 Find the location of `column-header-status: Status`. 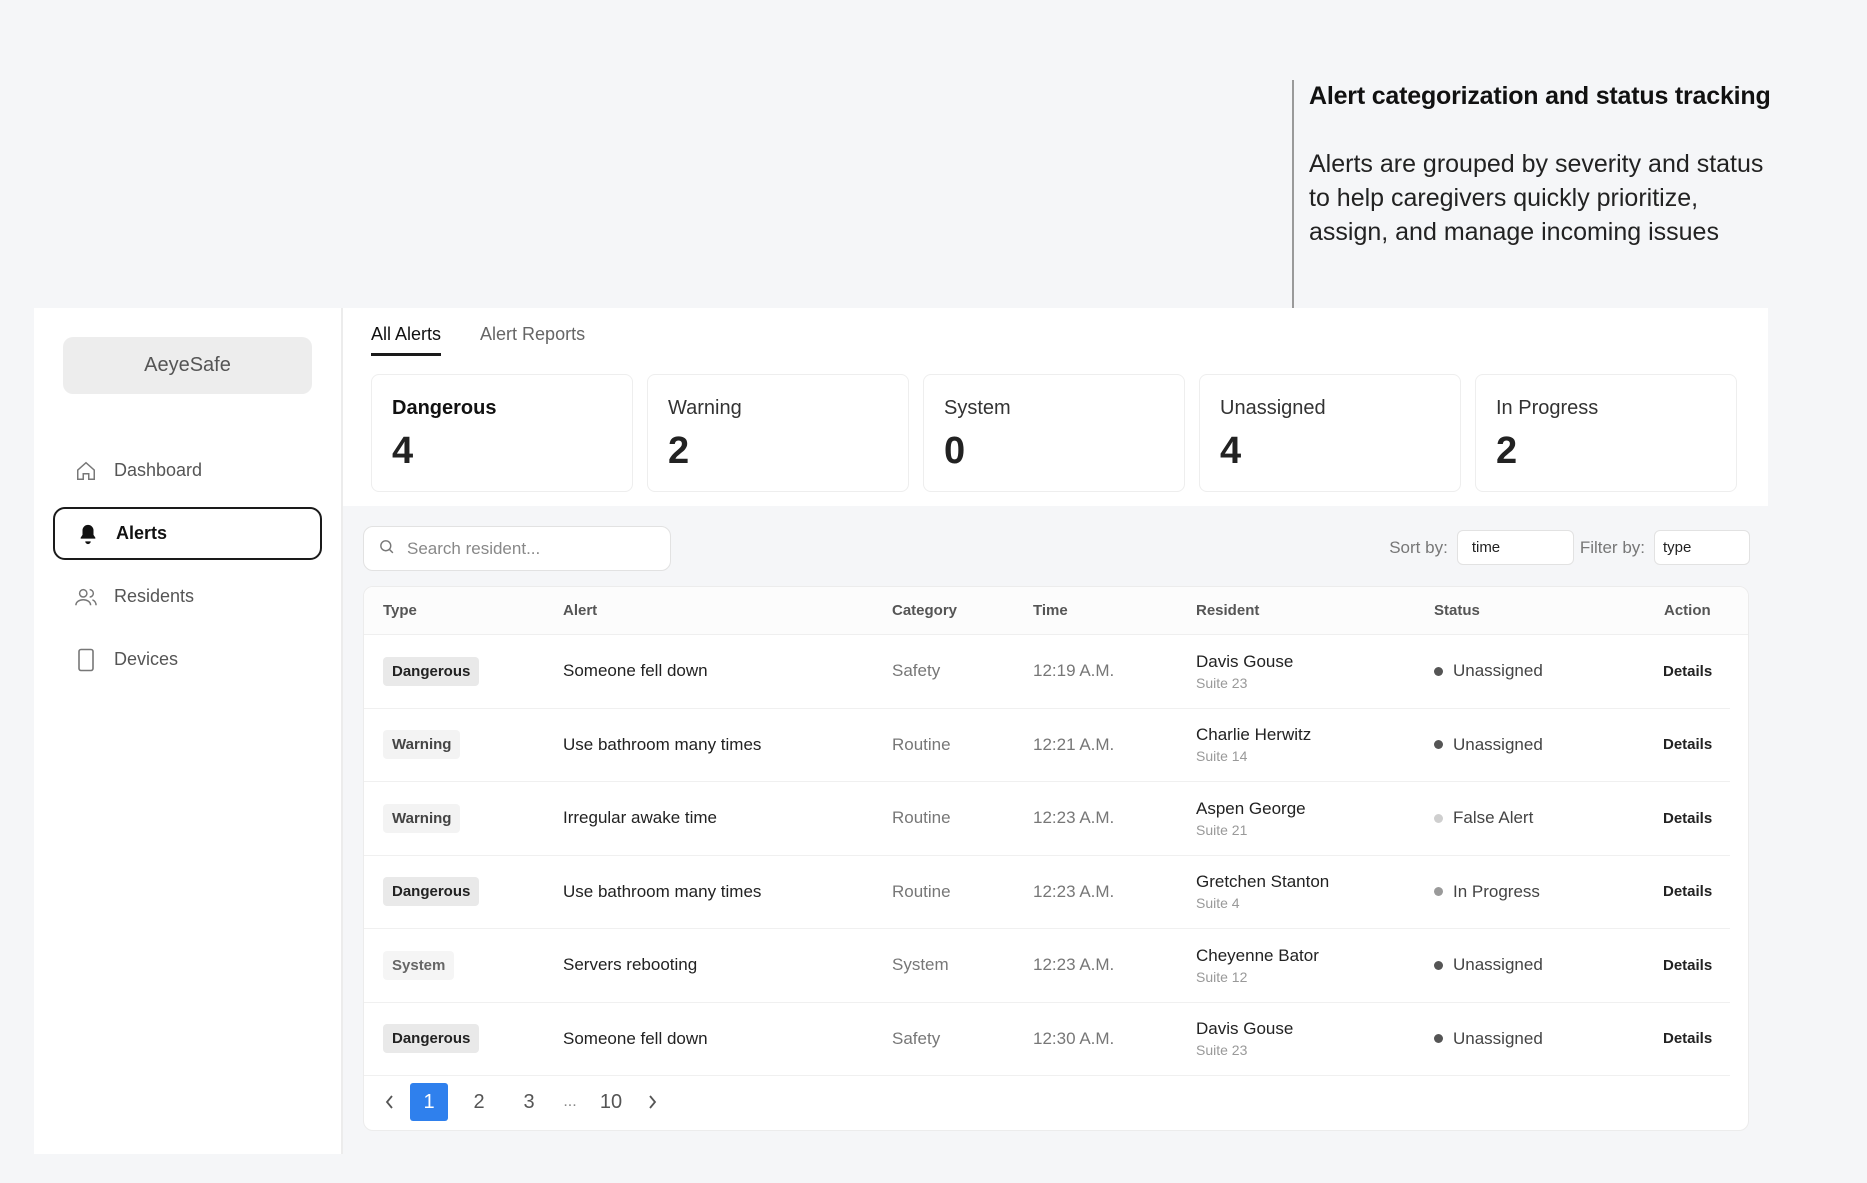

column-header-status: Status is located at coordinates (1457, 610).